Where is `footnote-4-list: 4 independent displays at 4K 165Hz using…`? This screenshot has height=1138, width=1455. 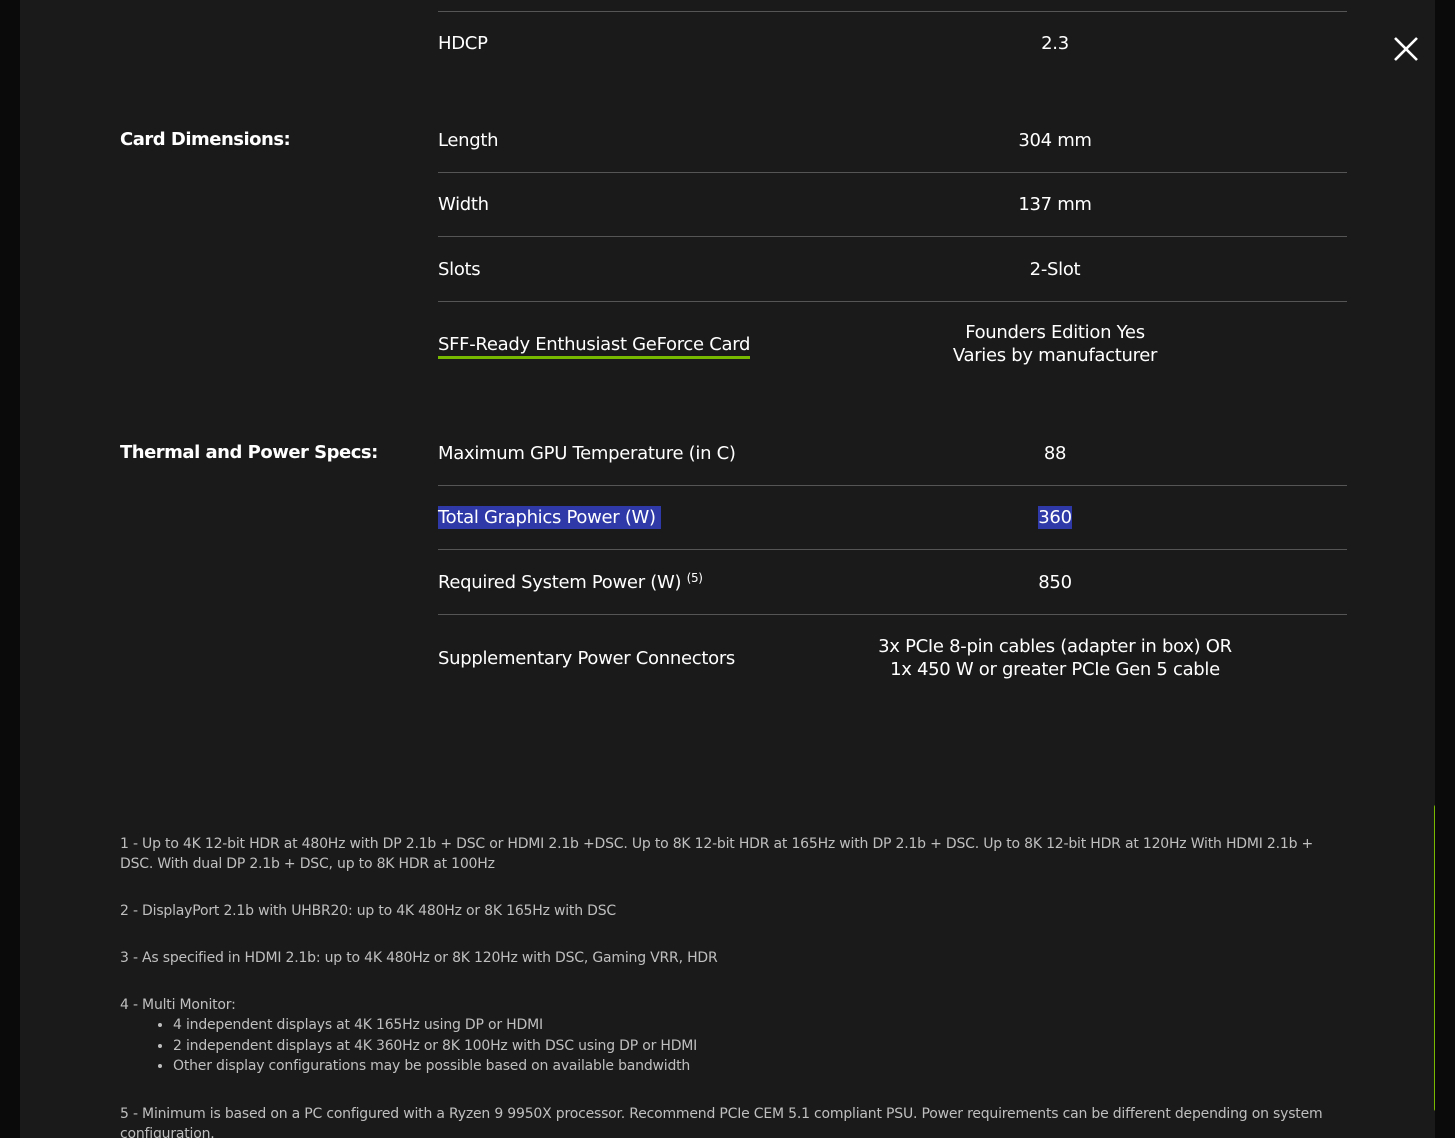
footnote-4-list: 4 independent displays at 4K 165Hz using… is located at coordinates (735, 1046).